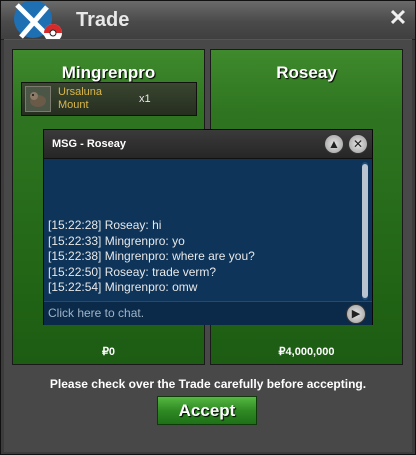  I want to click on chat-line: [15:22:50] Roseay: trade verm?, so click(132, 271).